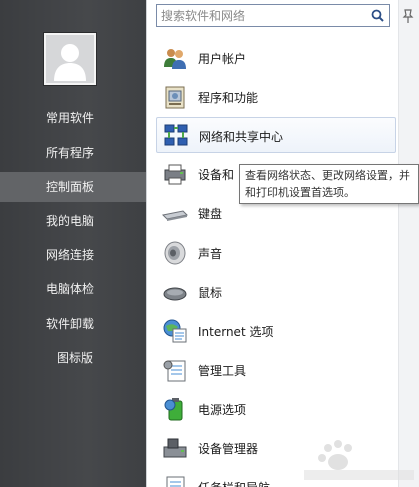 This screenshot has height=487, width=419. What do you see at coordinates (175, 97) in the screenshot?
I see `programs-icon` at bounding box center [175, 97].